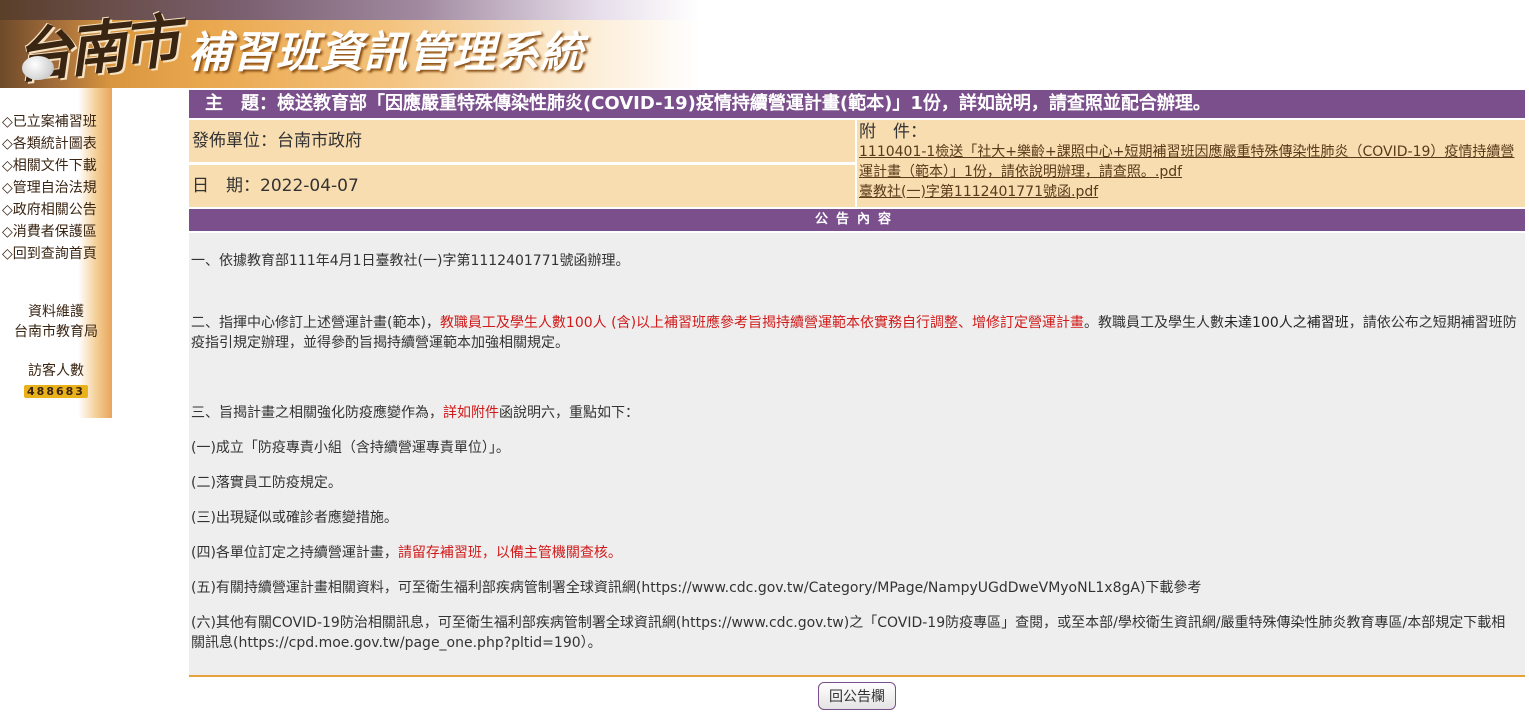  What do you see at coordinates (56, 391) in the screenshot?
I see `visitor-counter: 488683` at bounding box center [56, 391].